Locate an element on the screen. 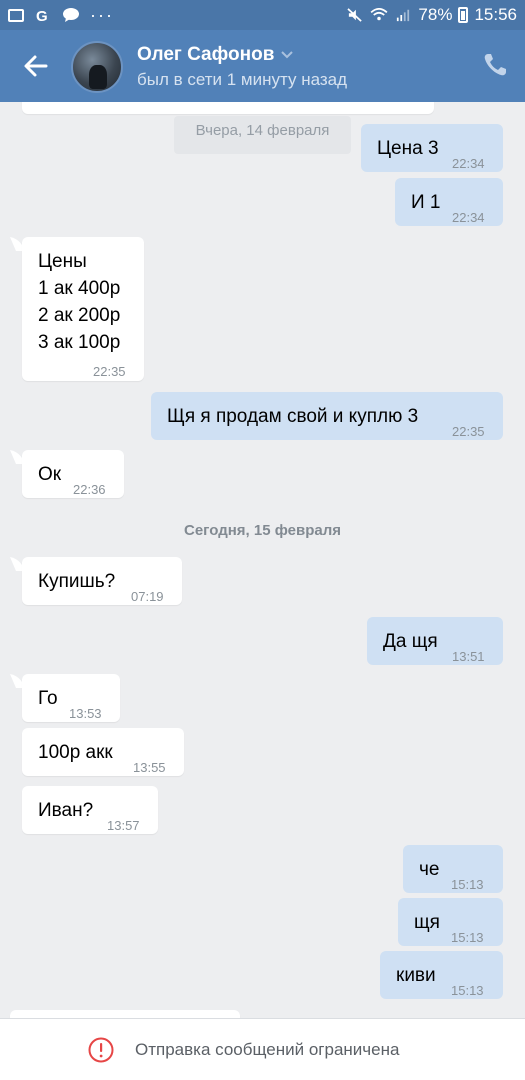  message-time: 13:57 is located at coordinates (123, 825).